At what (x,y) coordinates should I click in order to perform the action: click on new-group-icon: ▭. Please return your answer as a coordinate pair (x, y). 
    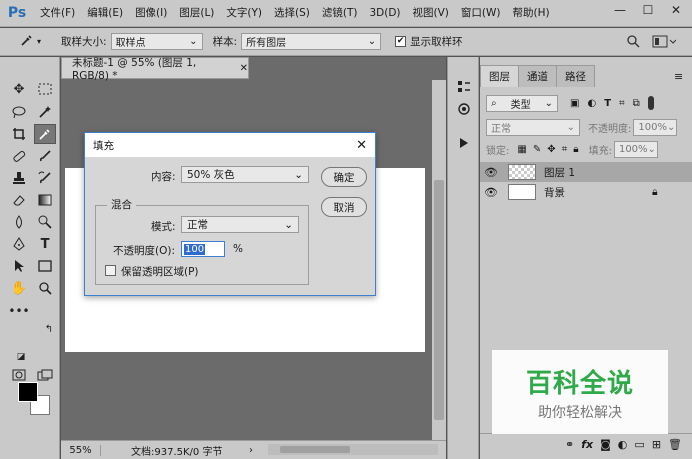
    Looking at the image, I should click on (639, 444).